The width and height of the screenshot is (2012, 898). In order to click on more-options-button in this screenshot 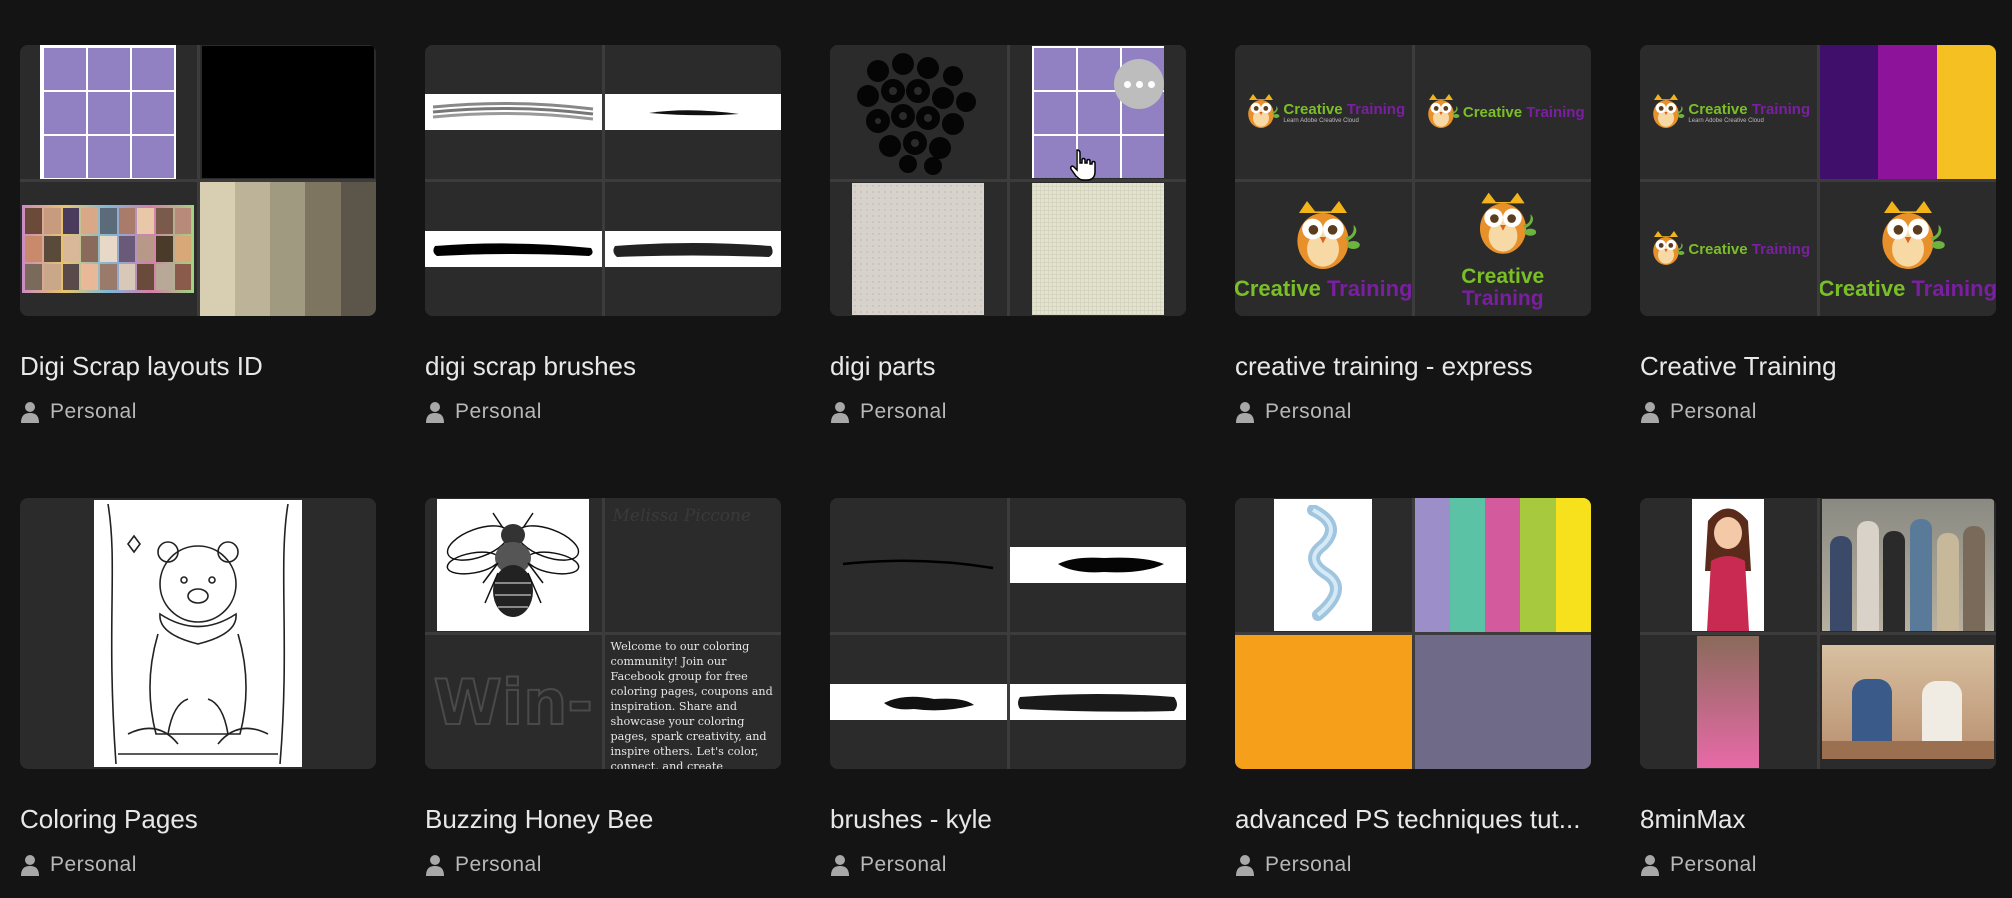, I will do `click(1139, 84)`.